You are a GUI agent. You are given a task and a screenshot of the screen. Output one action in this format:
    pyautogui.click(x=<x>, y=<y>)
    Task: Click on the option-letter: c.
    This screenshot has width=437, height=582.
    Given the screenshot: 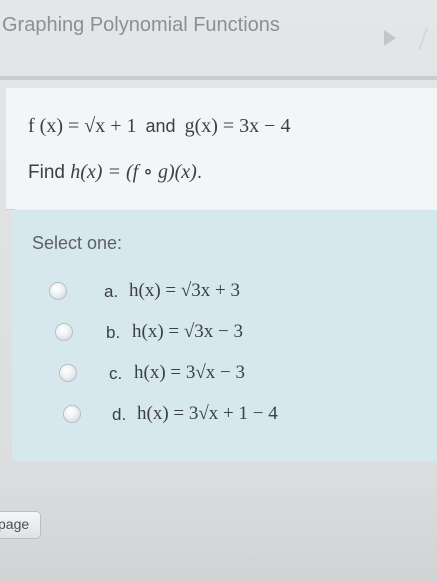 What is the action you would take?
    pyautogui.click(x=116, y=373)
    